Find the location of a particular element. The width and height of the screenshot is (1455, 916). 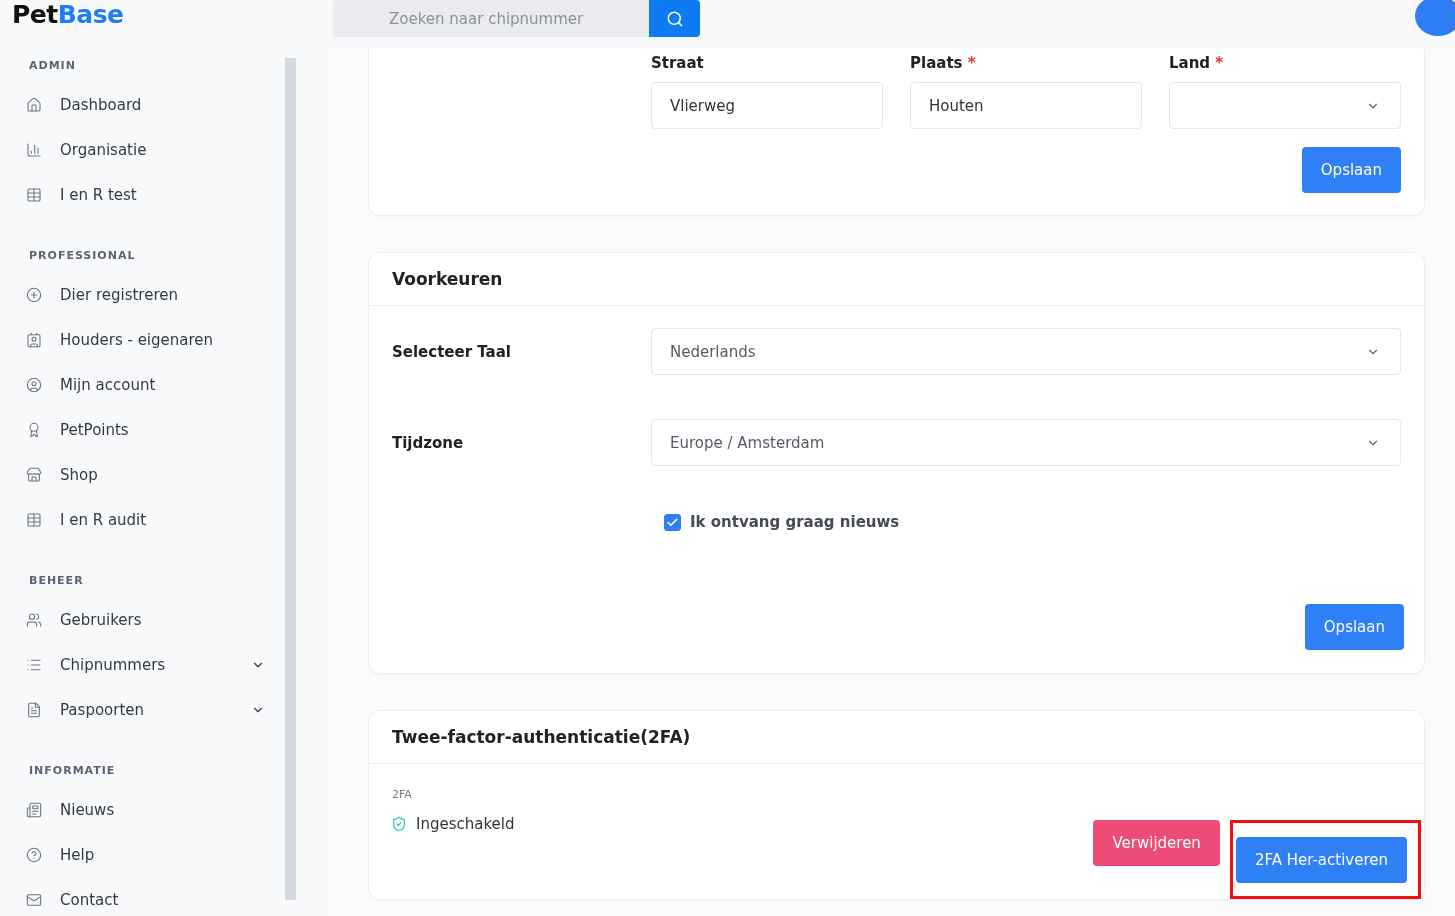

search-button is located at coordinates (674, 18).